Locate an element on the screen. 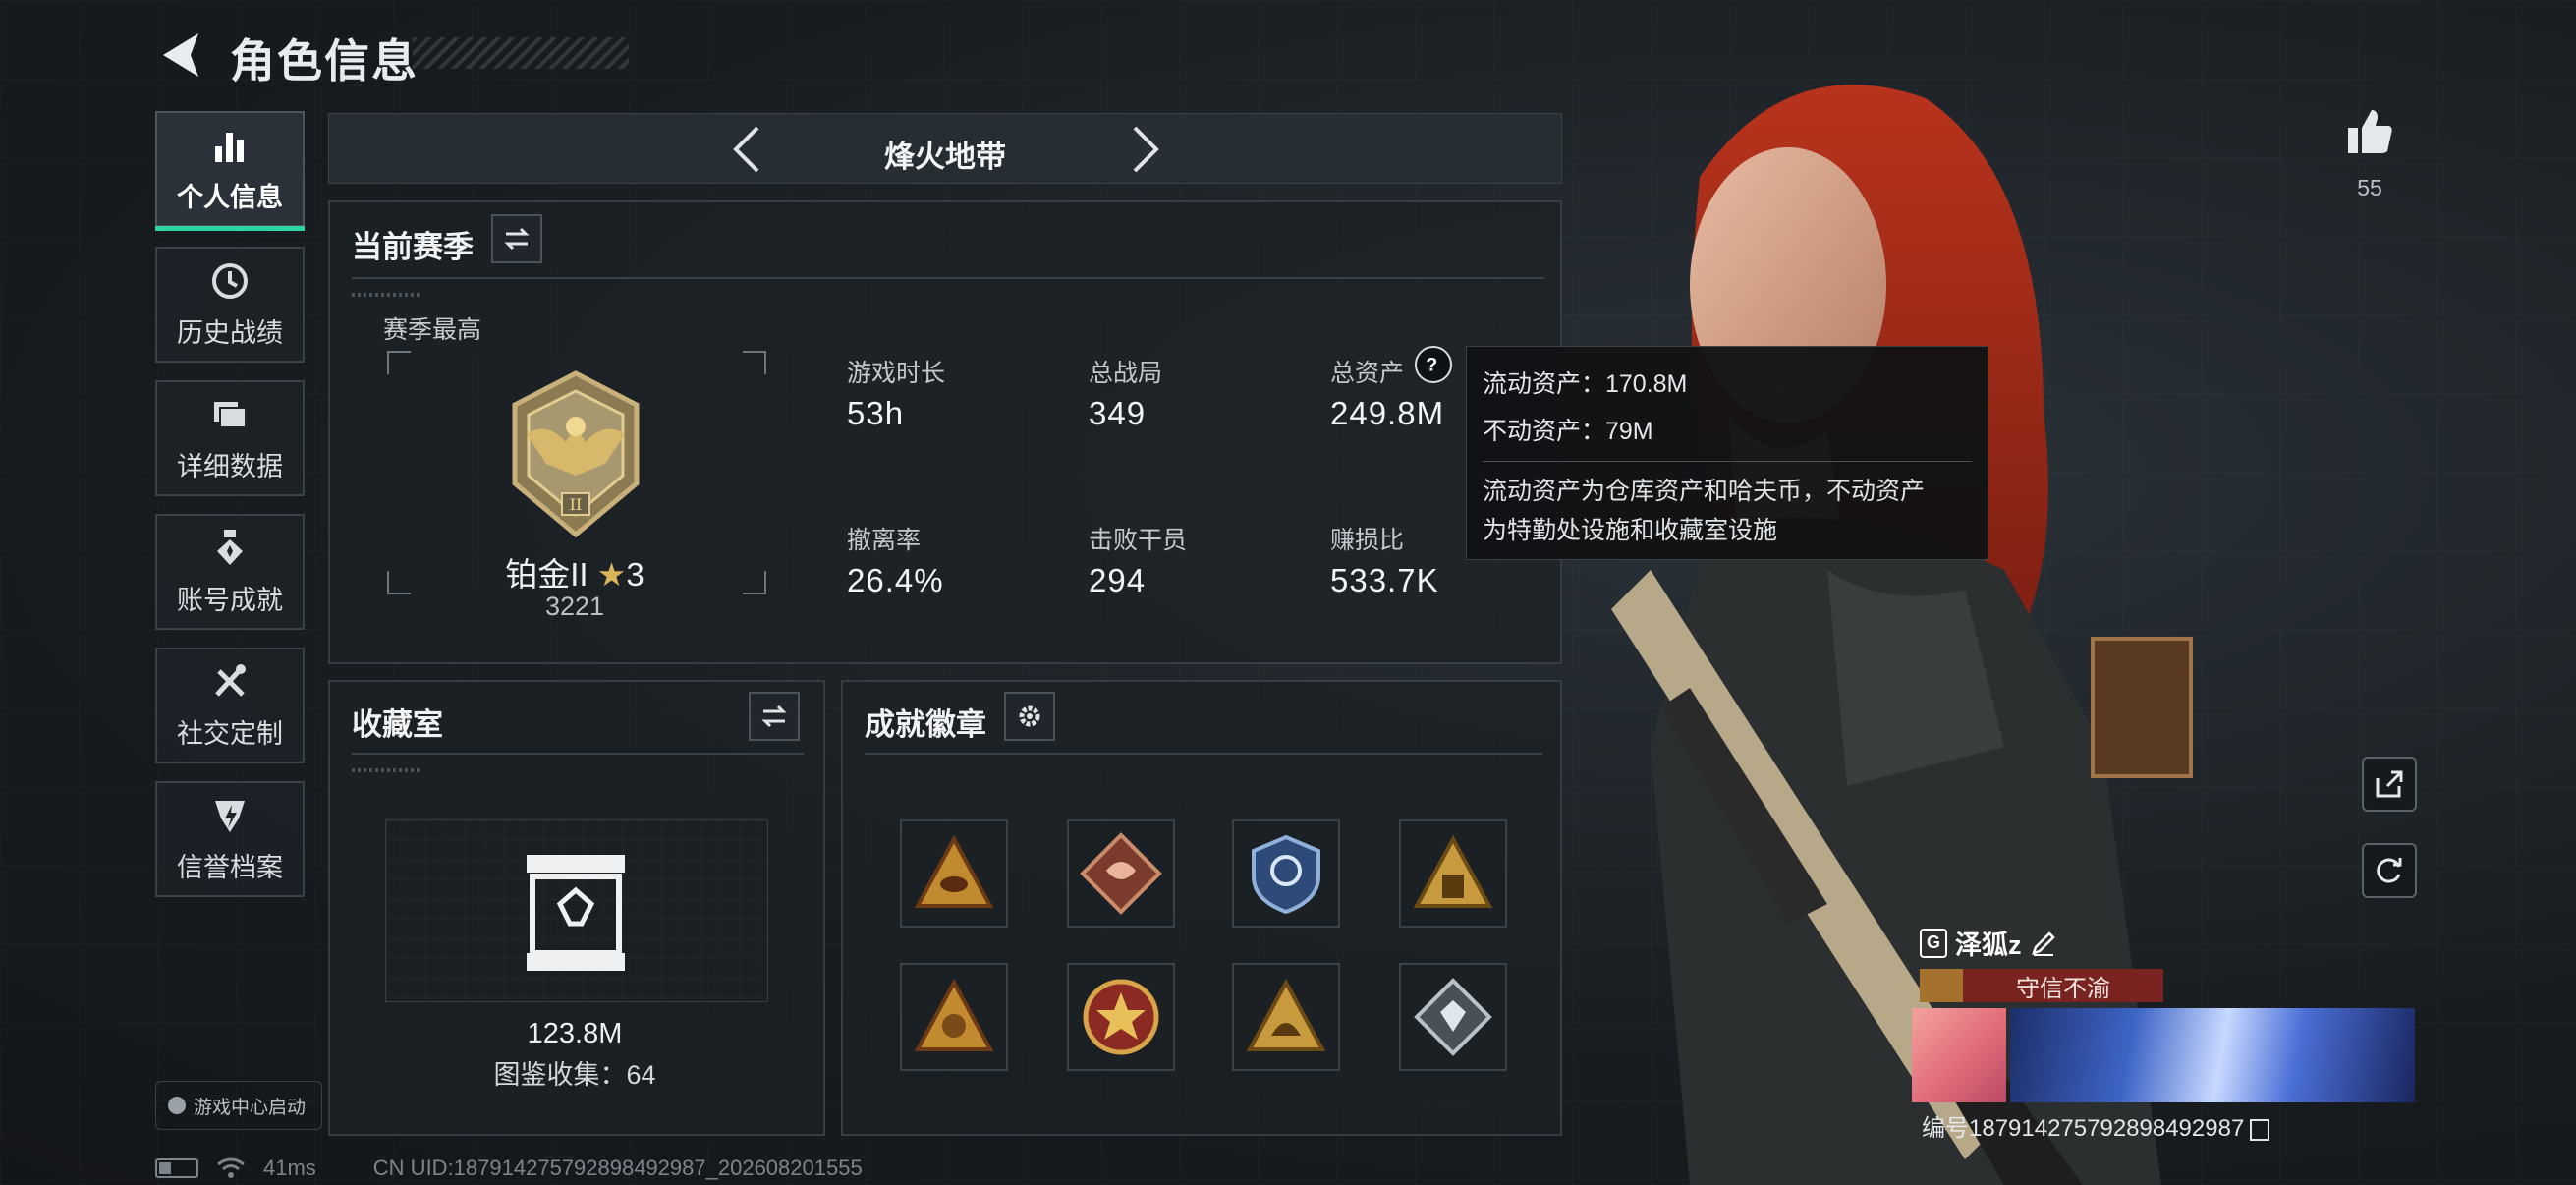 This screenshot has width=2576, height=1185. reputation-text: 守信不渝 is located at coordinates (2063, 989).